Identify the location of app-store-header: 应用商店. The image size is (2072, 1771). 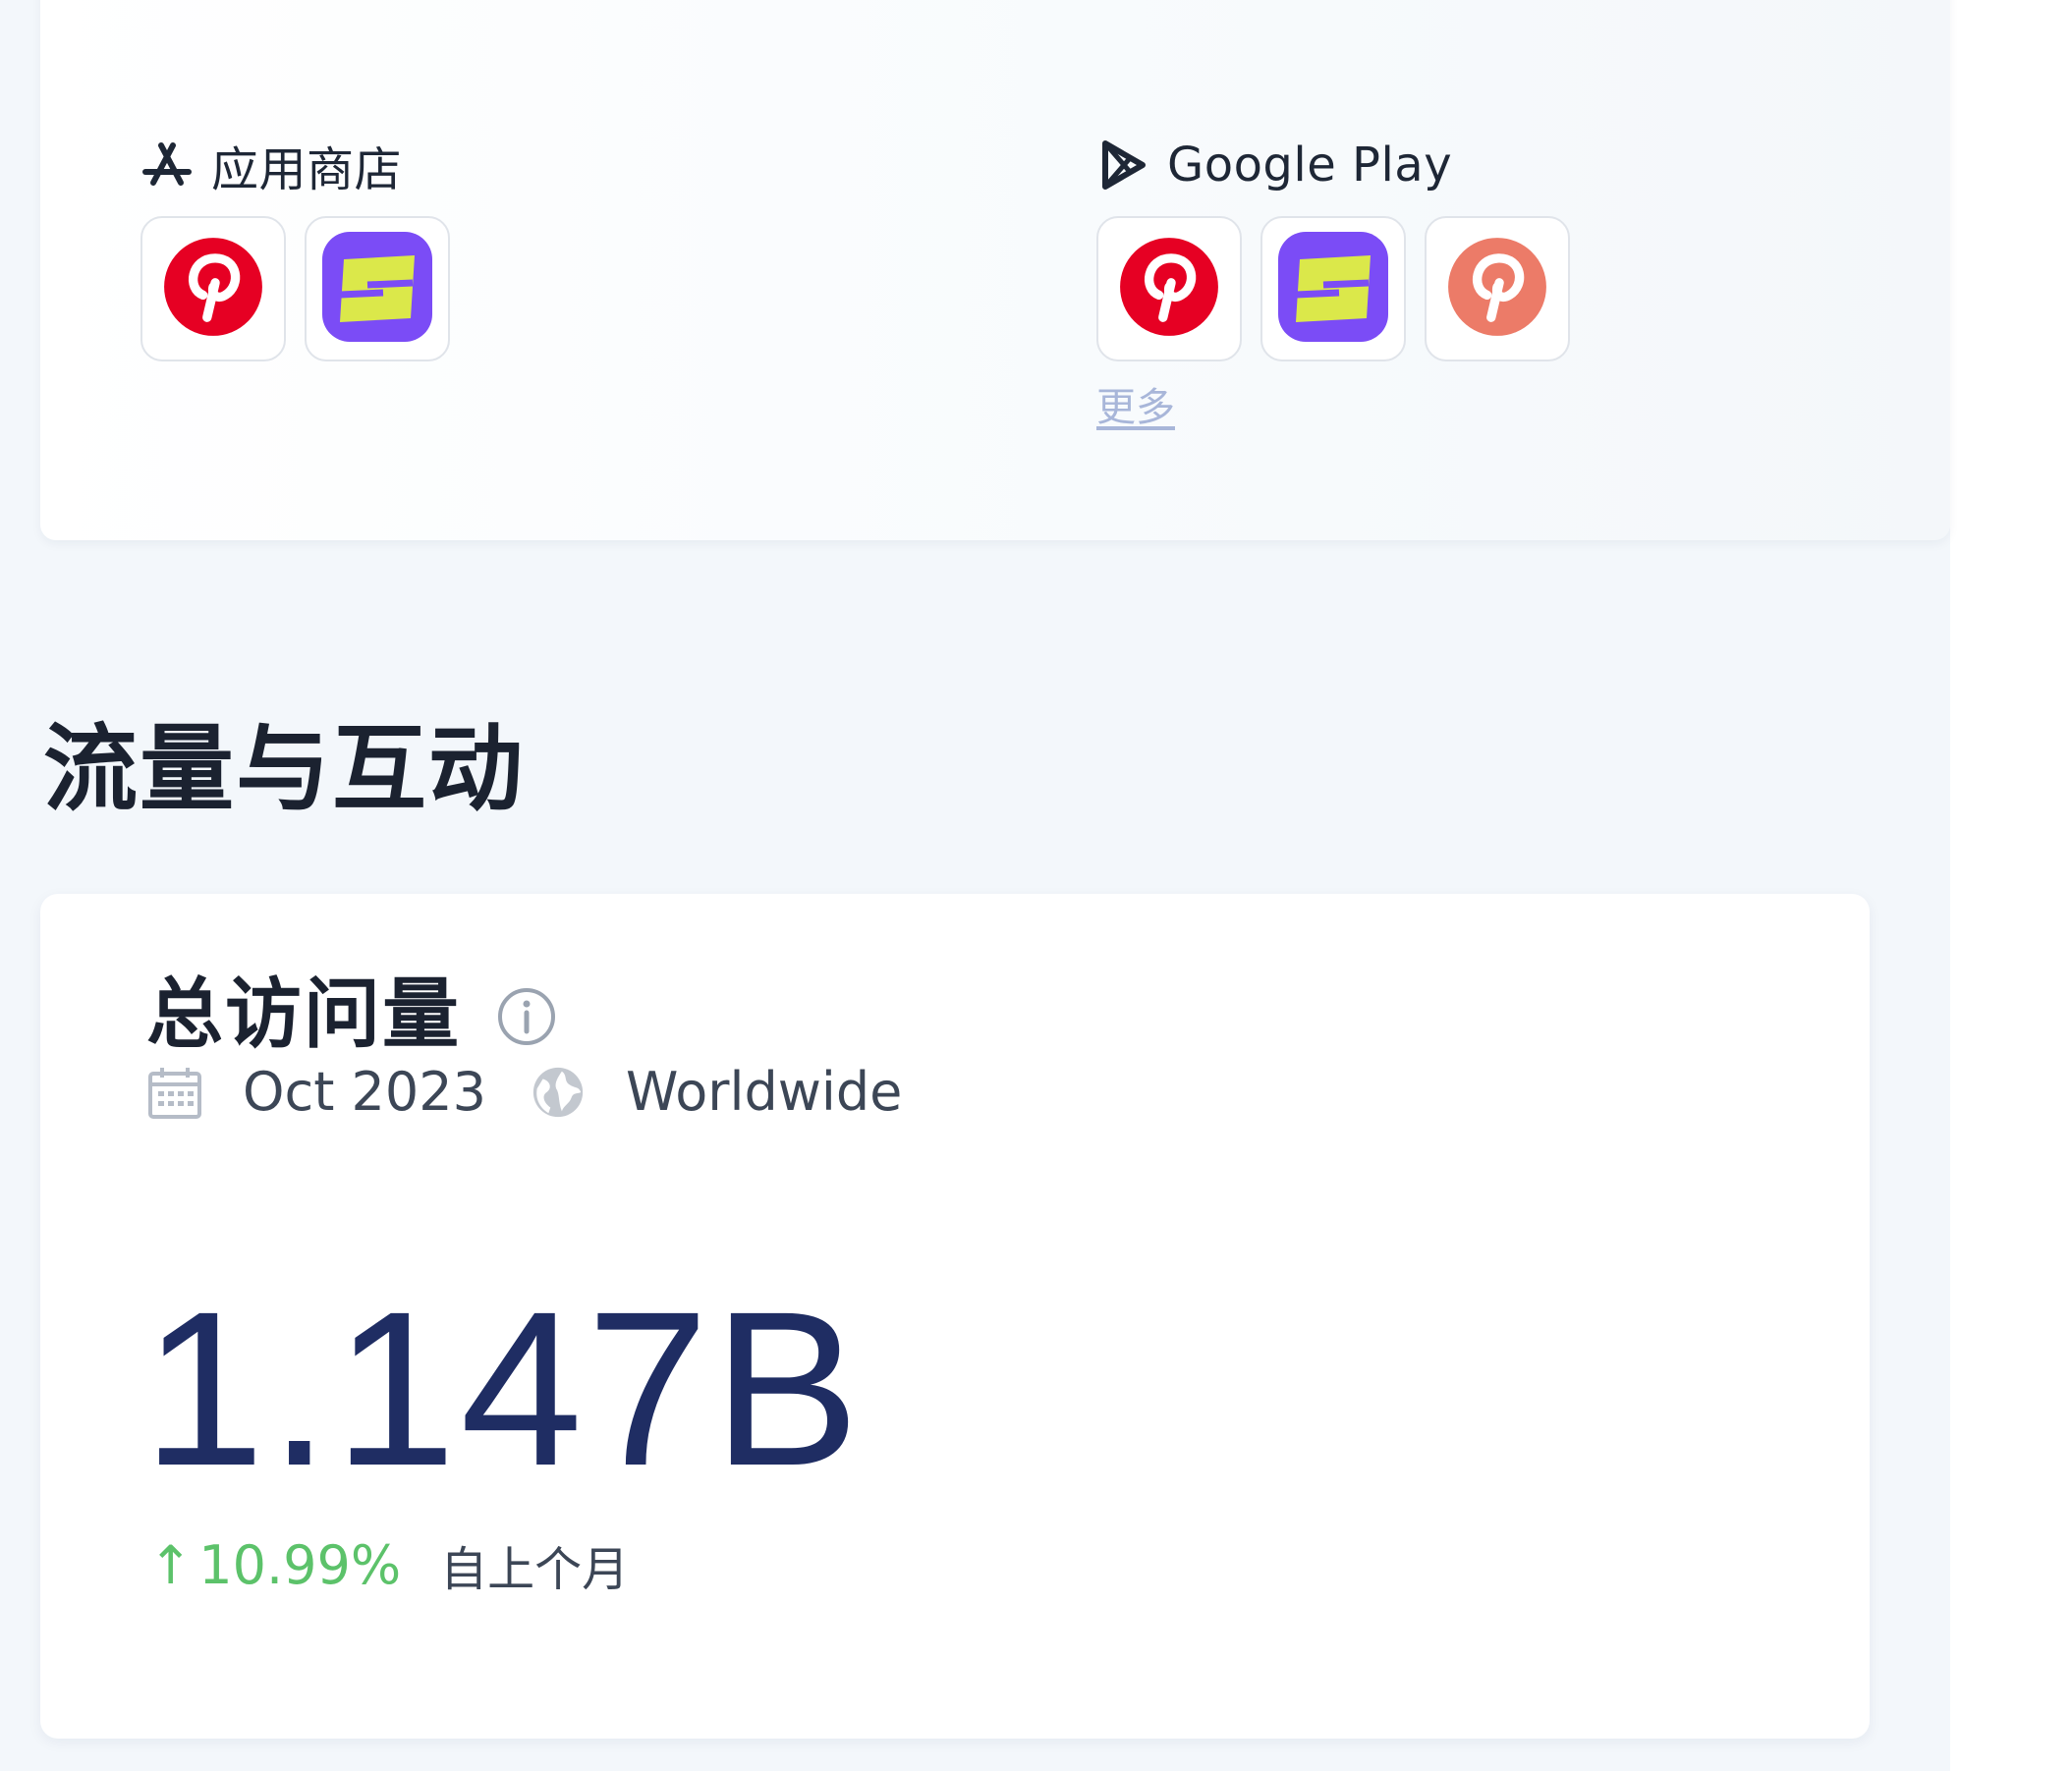
(295, 166).